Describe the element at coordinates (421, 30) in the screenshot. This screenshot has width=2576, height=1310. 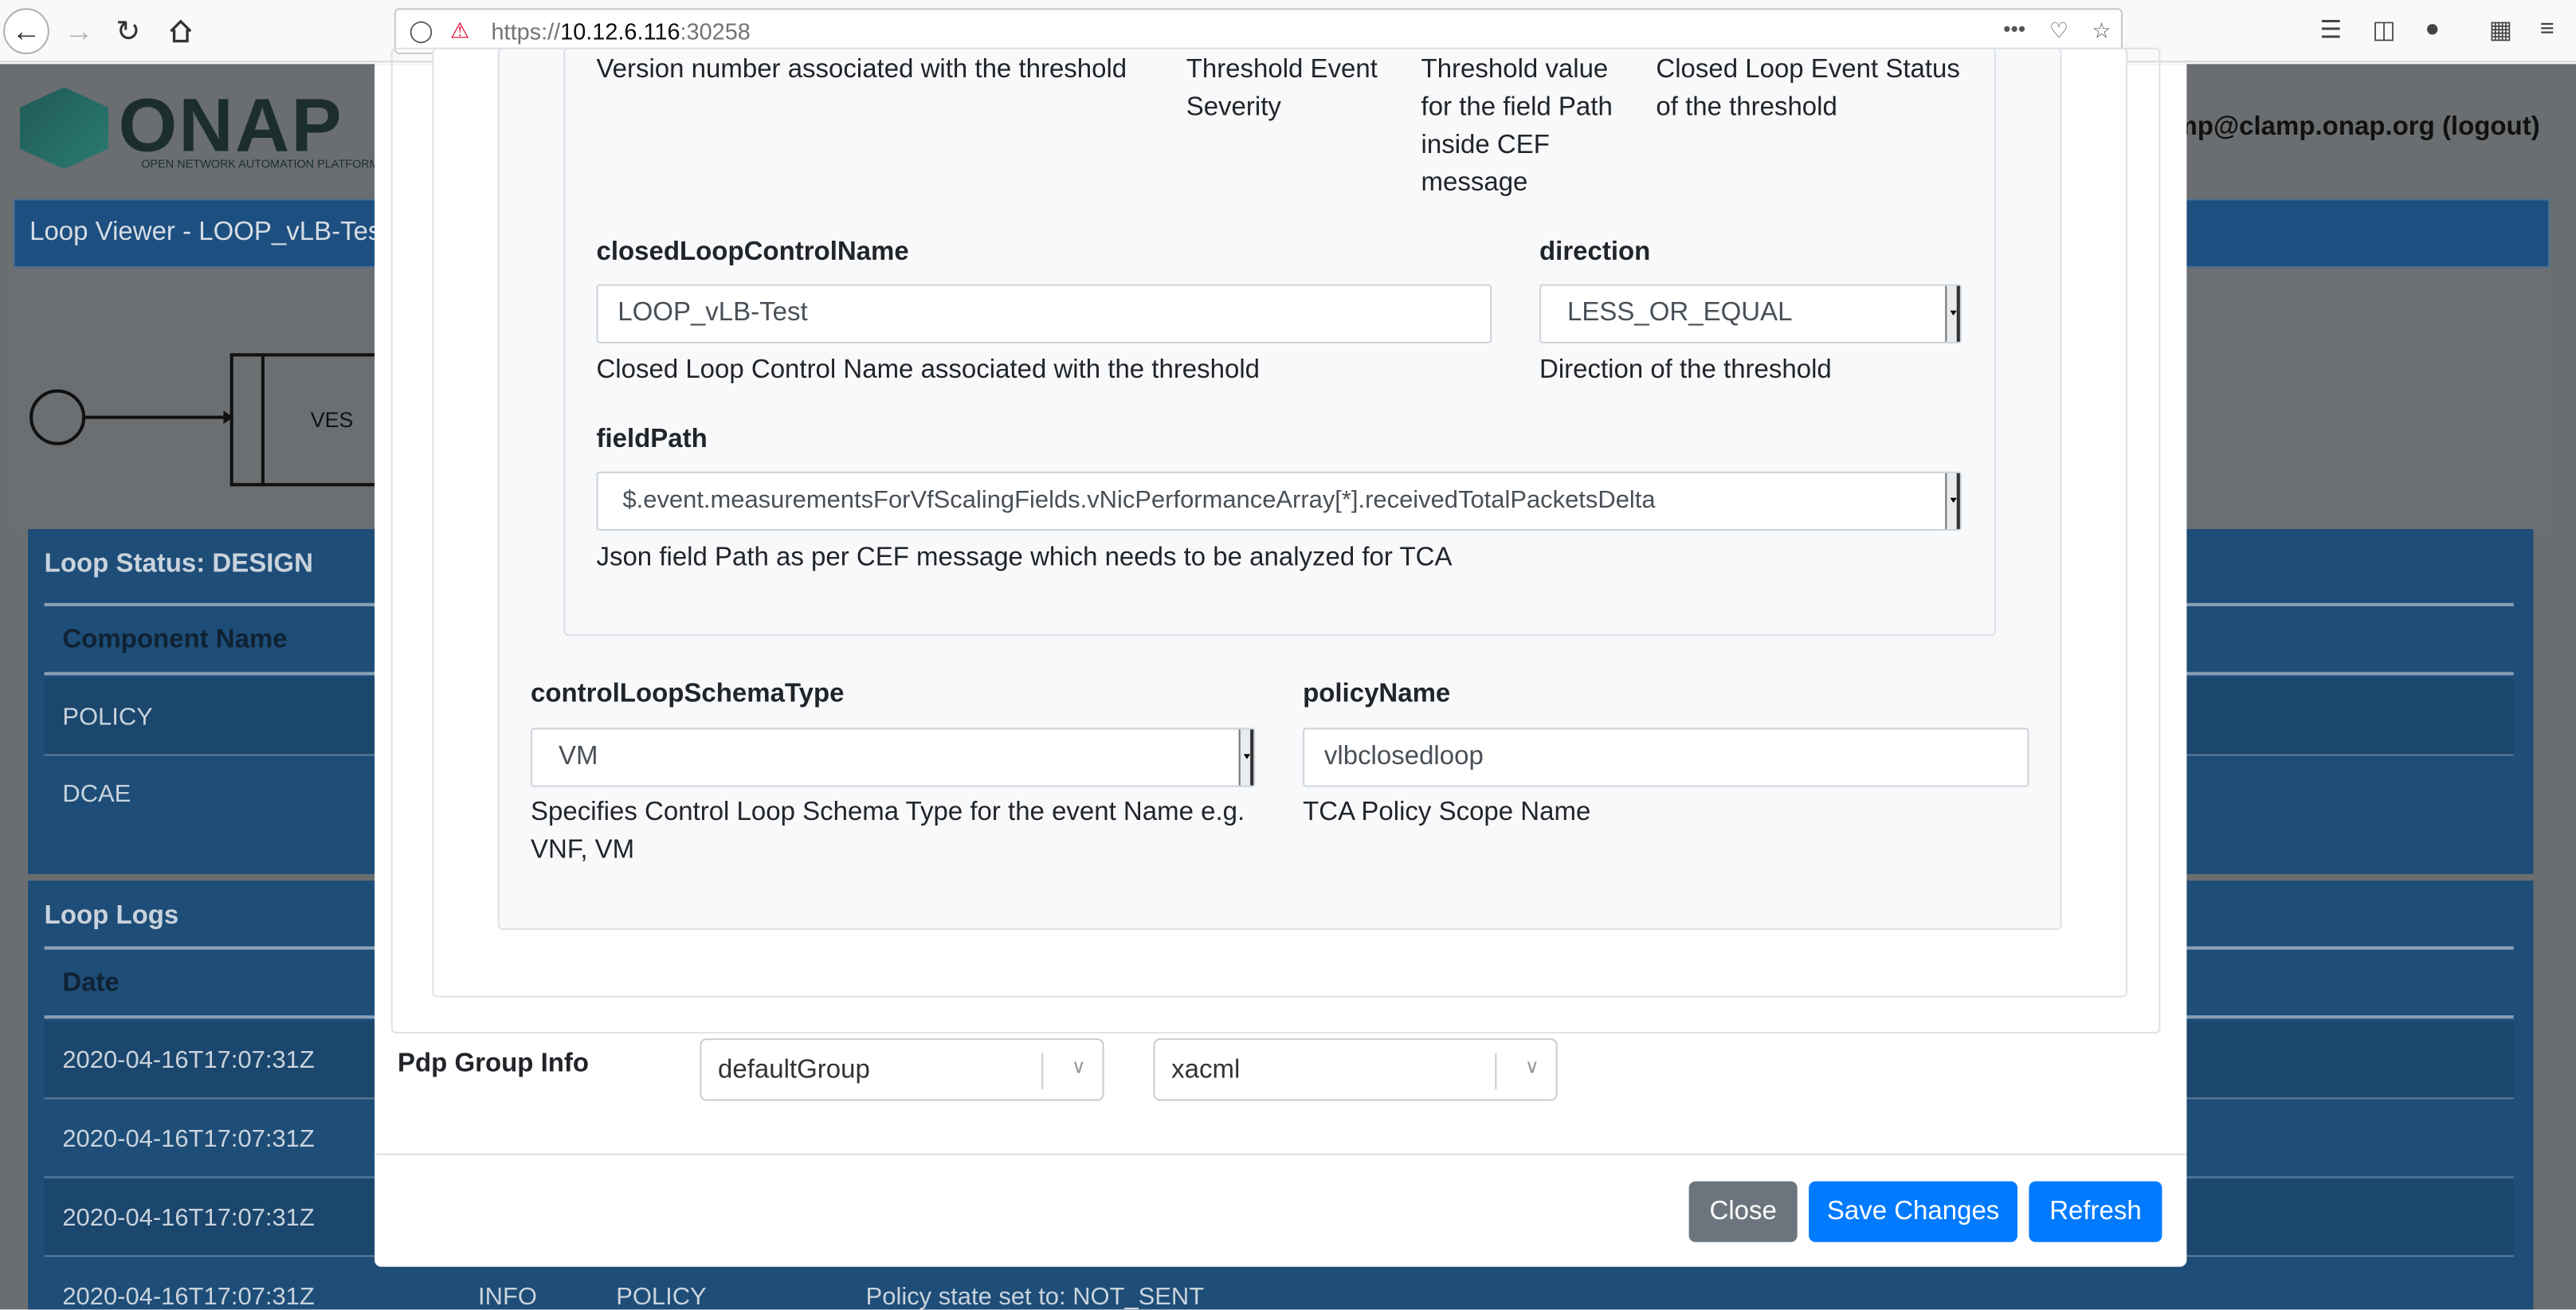
I see `shield-icon: ◯` at that location.